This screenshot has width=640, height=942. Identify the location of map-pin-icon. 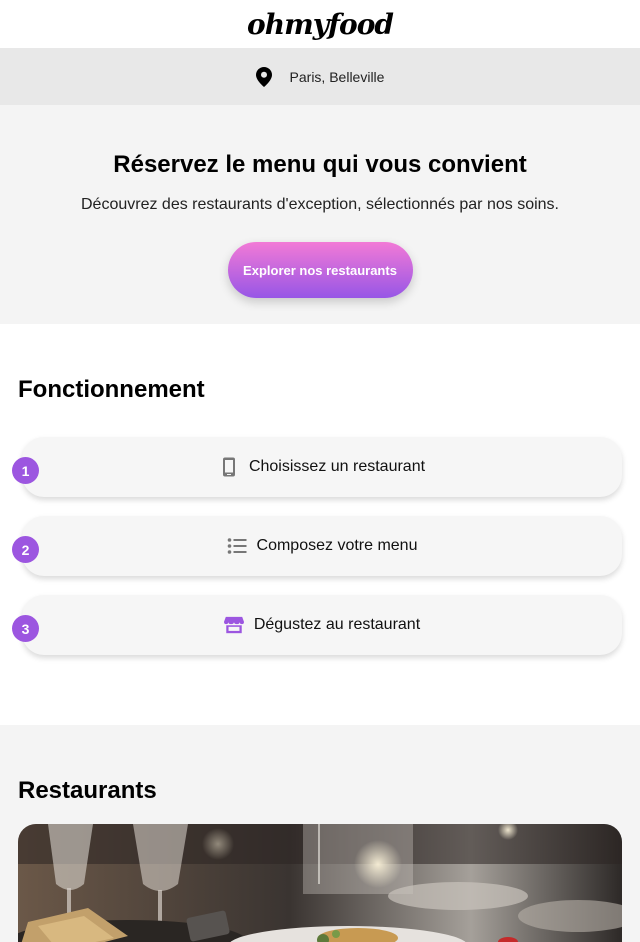
(263, 76).